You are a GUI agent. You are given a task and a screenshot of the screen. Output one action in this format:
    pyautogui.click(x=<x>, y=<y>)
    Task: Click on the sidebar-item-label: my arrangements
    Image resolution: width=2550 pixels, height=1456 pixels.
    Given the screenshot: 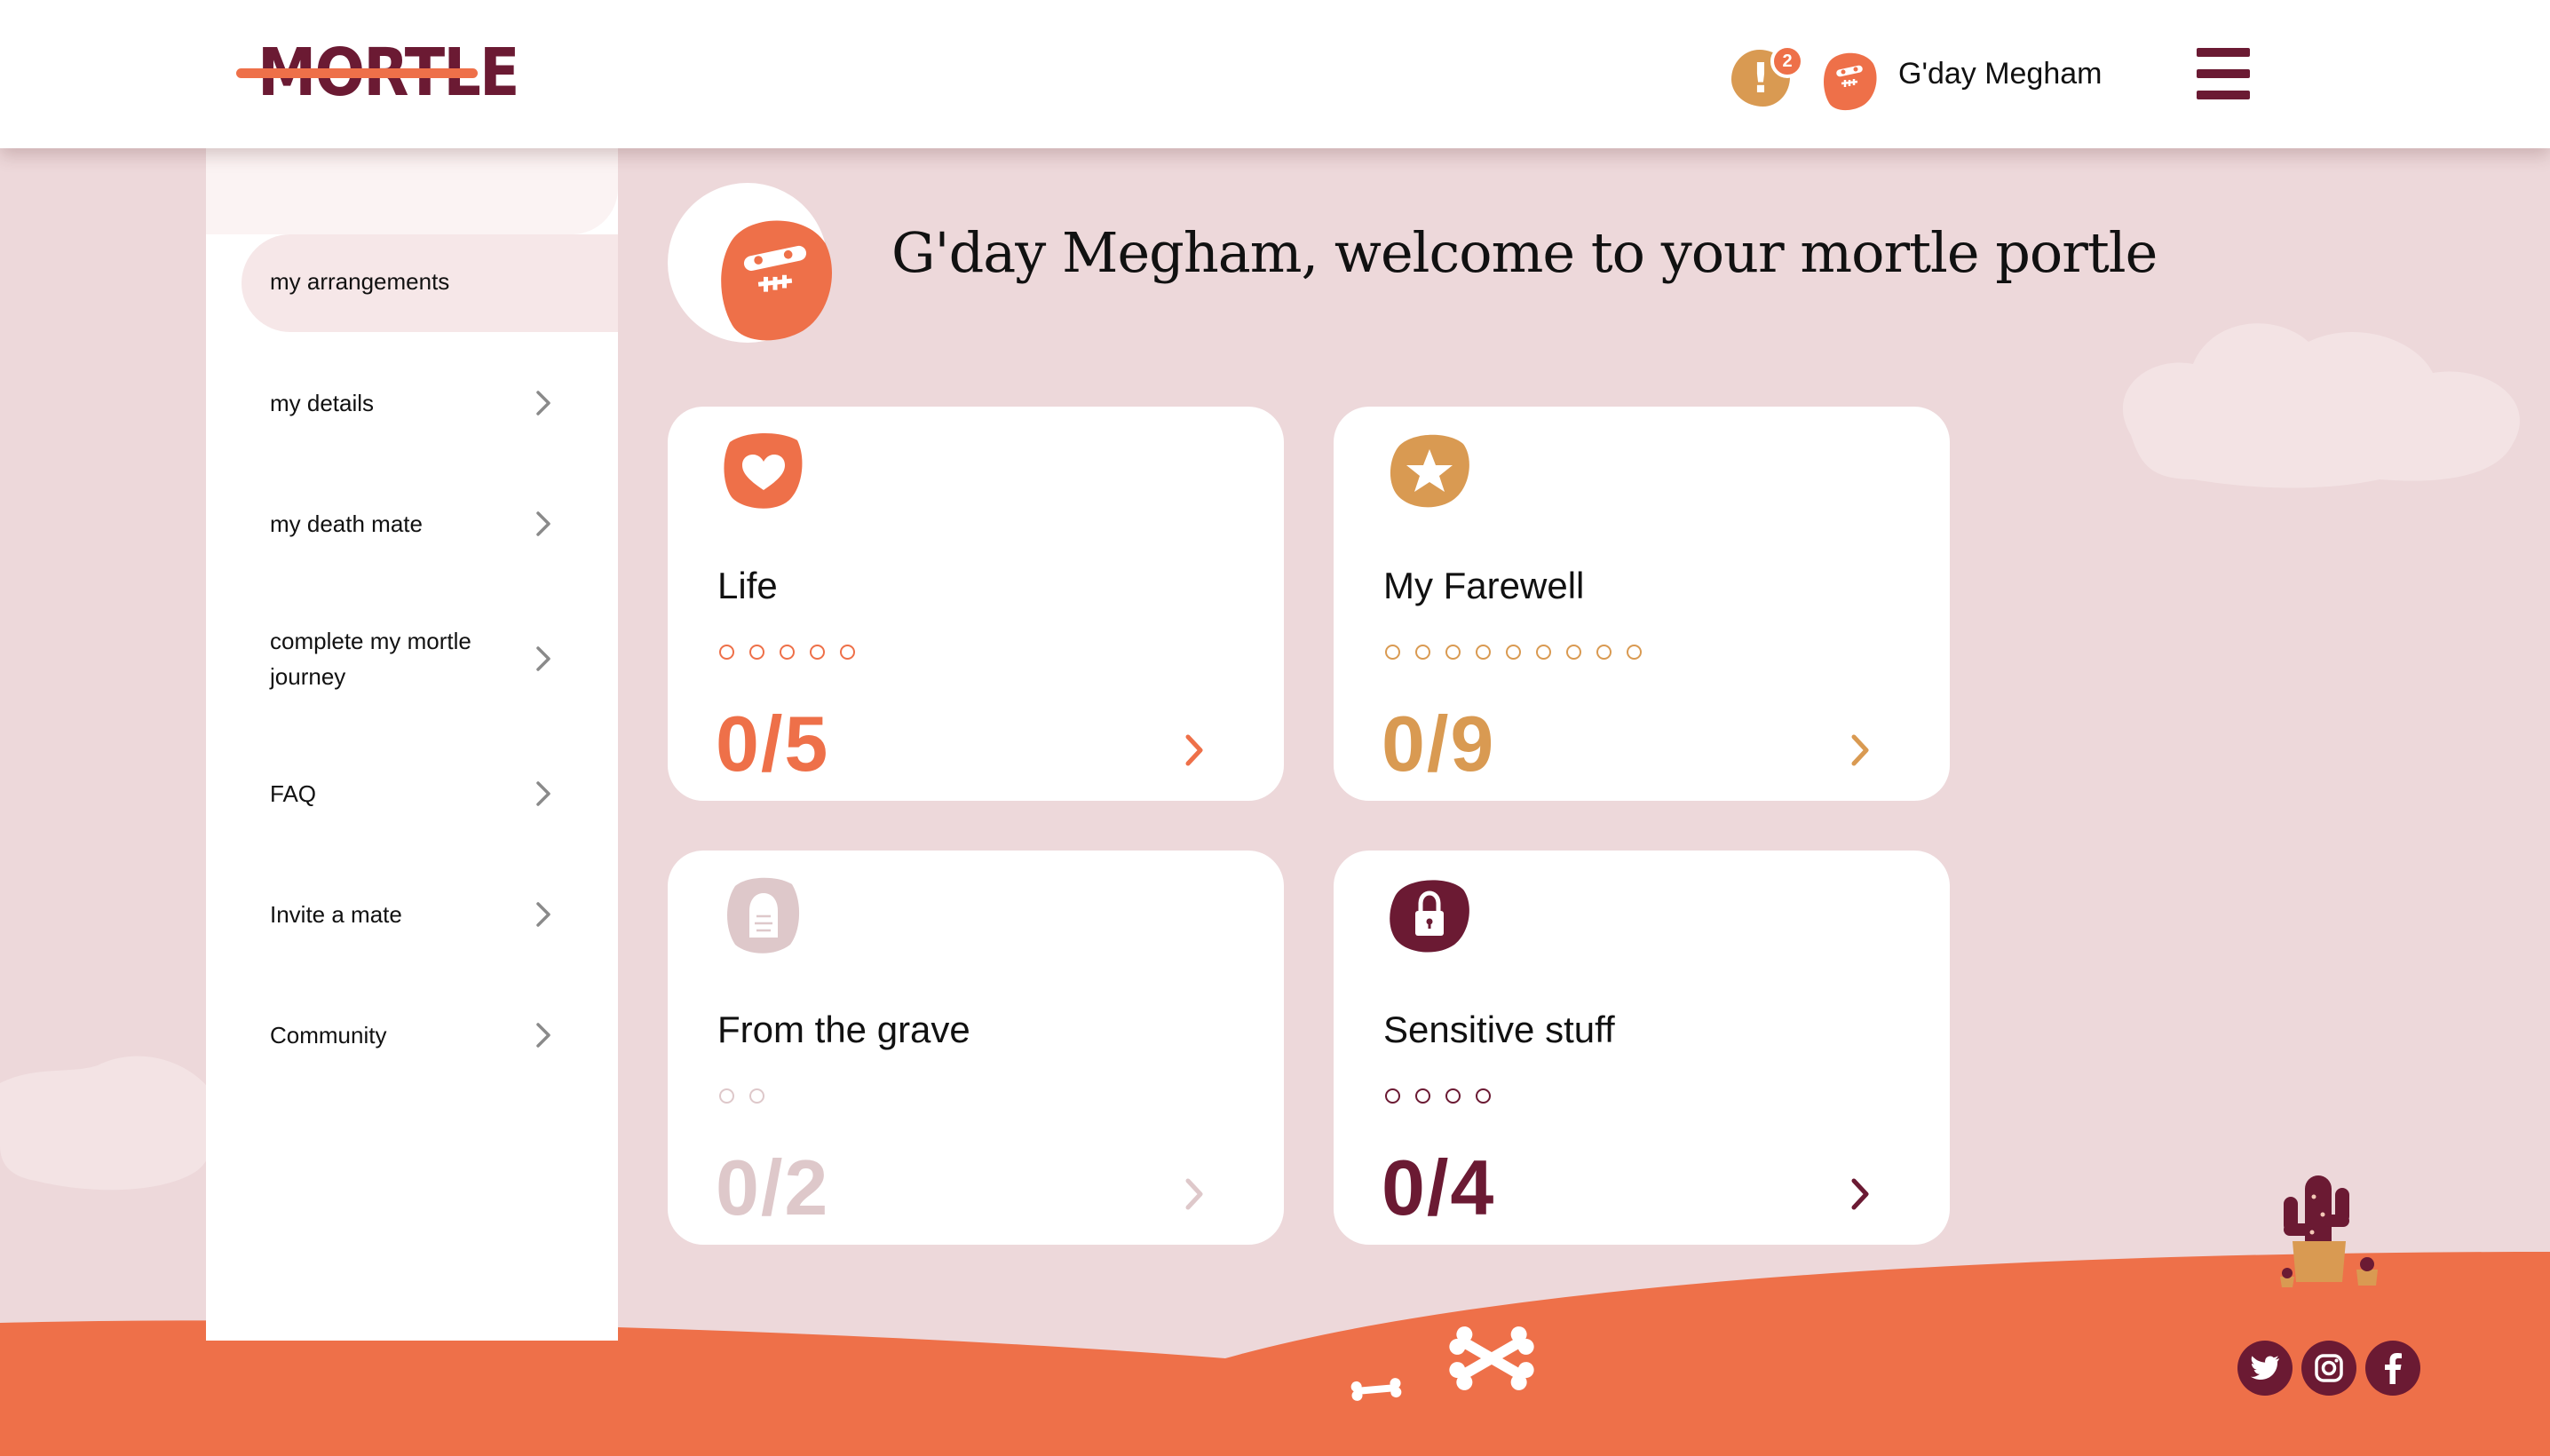 What is the action you would take?
    pyautogui.click(x=360, y=281)
    